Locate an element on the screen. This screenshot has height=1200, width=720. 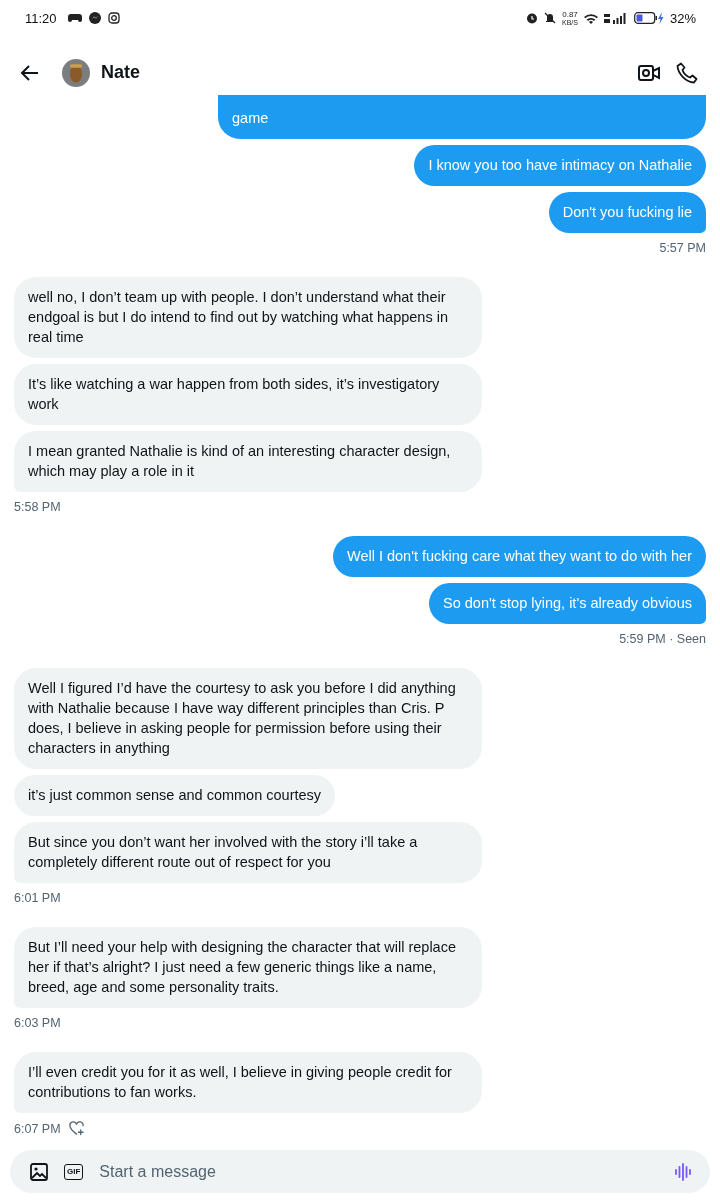
message-bubble: it’s just common sense and common courtesy is located at coordinates (175, 795).